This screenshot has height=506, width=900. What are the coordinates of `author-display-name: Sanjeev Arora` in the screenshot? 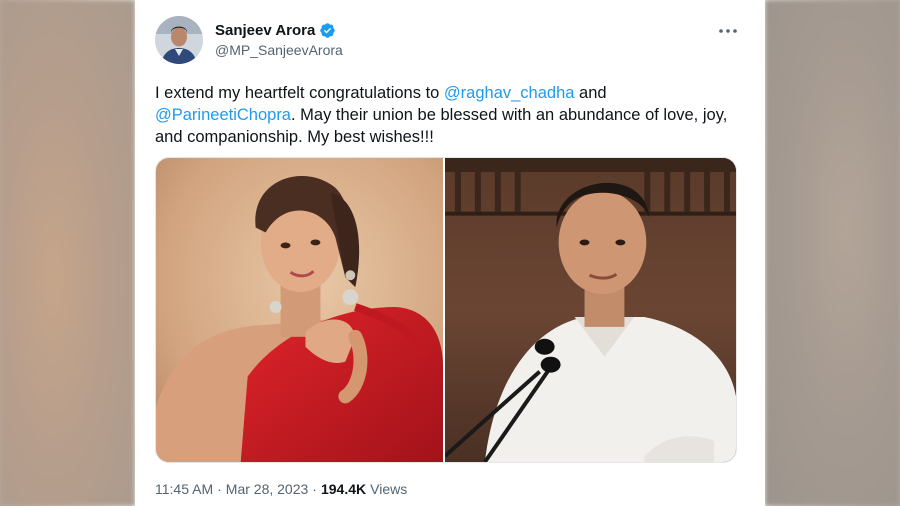 It's located at (265, 30).